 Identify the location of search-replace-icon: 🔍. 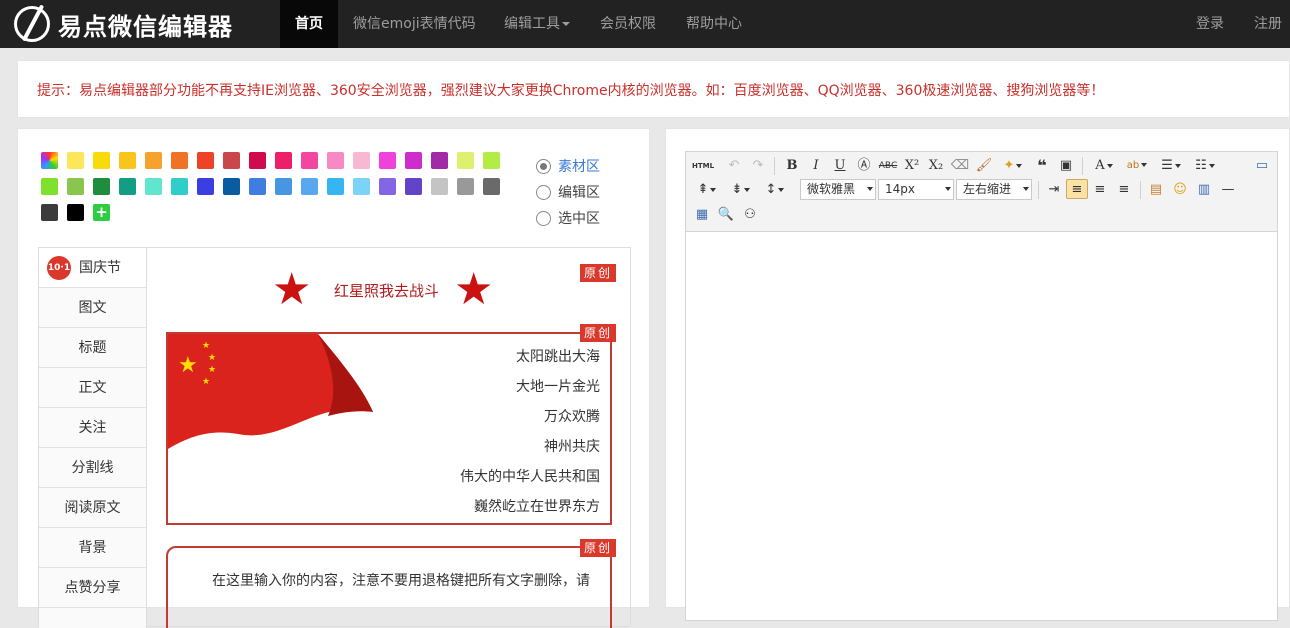
(726, 215).